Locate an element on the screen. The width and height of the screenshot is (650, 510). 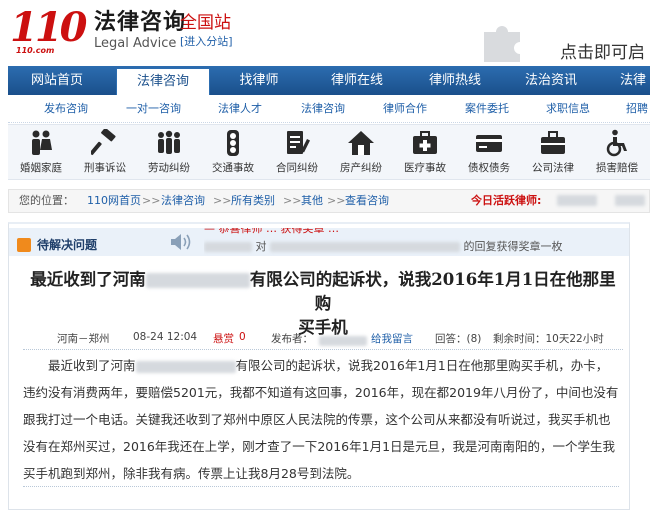
house-icon is located at coordinates (361, 143).